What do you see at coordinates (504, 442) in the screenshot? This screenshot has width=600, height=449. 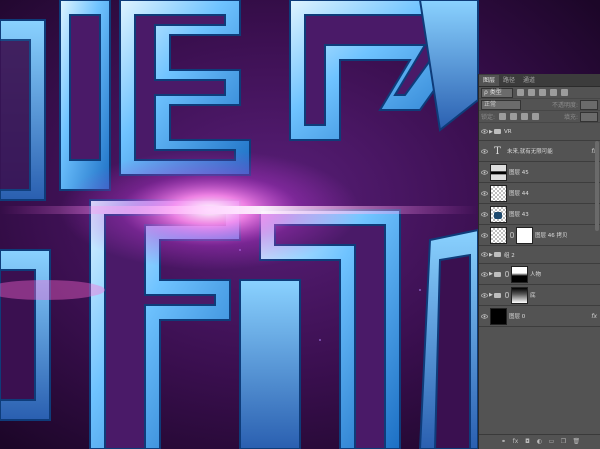 I see `link-layers-icon: ⚭` at bounding box center [504, 442].